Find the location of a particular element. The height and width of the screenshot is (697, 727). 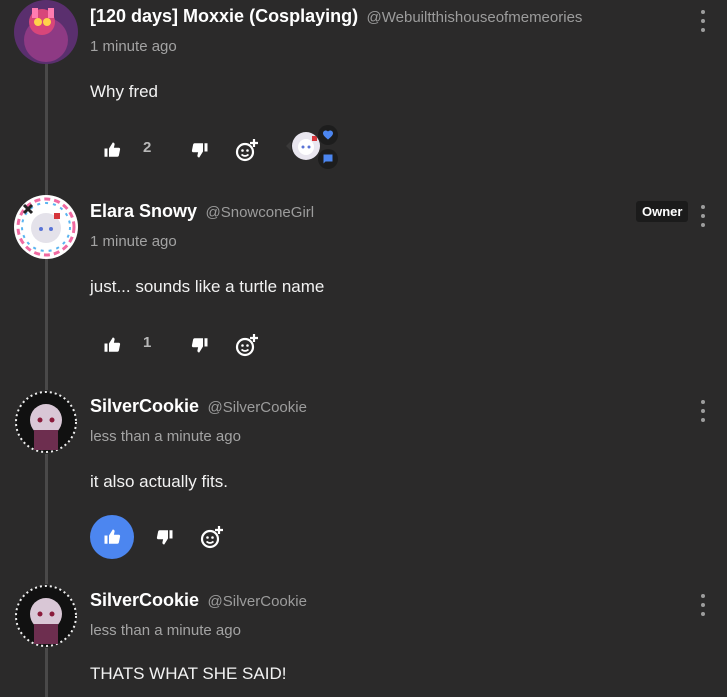

reactions-summary is located at coordinates (316, 151).